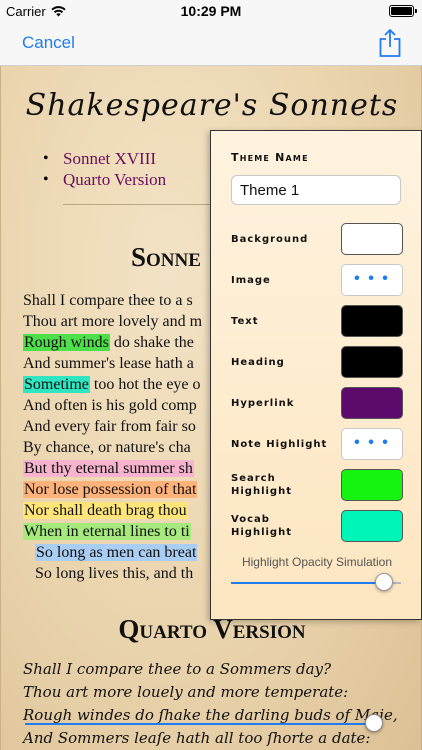 The height and width of the screenshot is (750, 422). I want to click on theme-row-text: Text, so click(317, 321).